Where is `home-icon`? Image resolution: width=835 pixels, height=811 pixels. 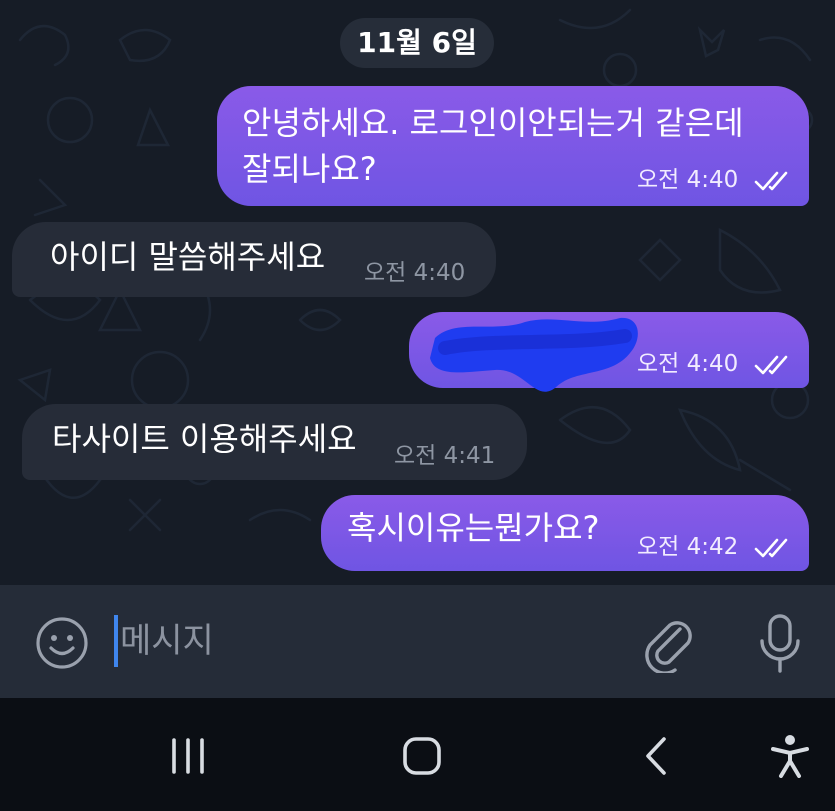
home-icon is located at coordinates (422, 756).